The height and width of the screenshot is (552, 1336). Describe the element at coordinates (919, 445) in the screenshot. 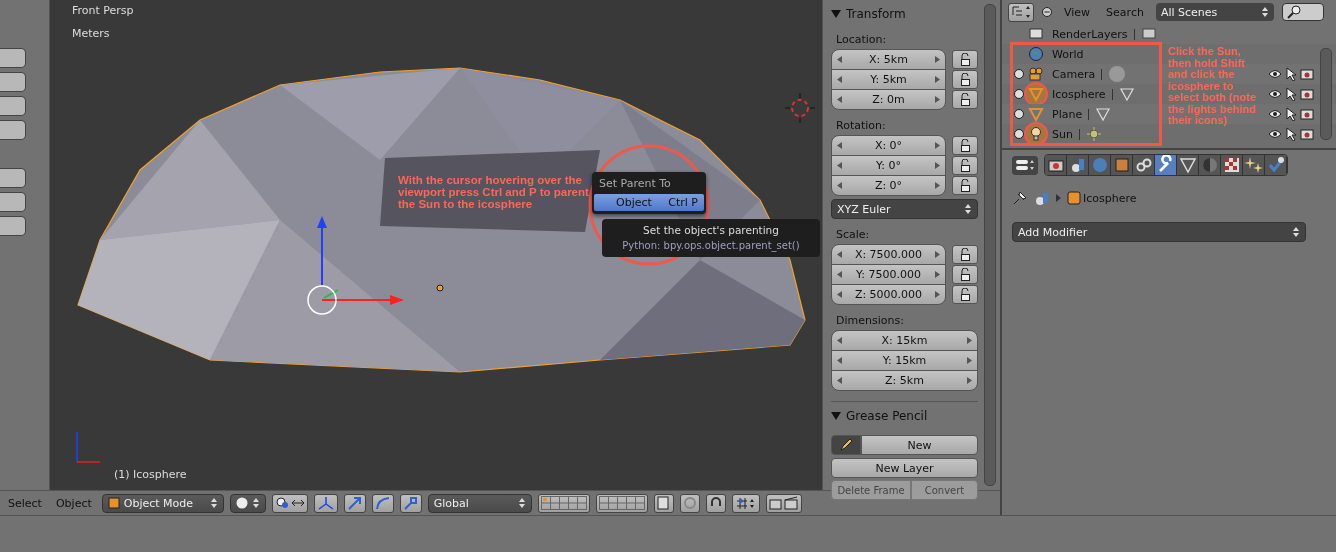

I see `grease-pencil-button: New` at that location.